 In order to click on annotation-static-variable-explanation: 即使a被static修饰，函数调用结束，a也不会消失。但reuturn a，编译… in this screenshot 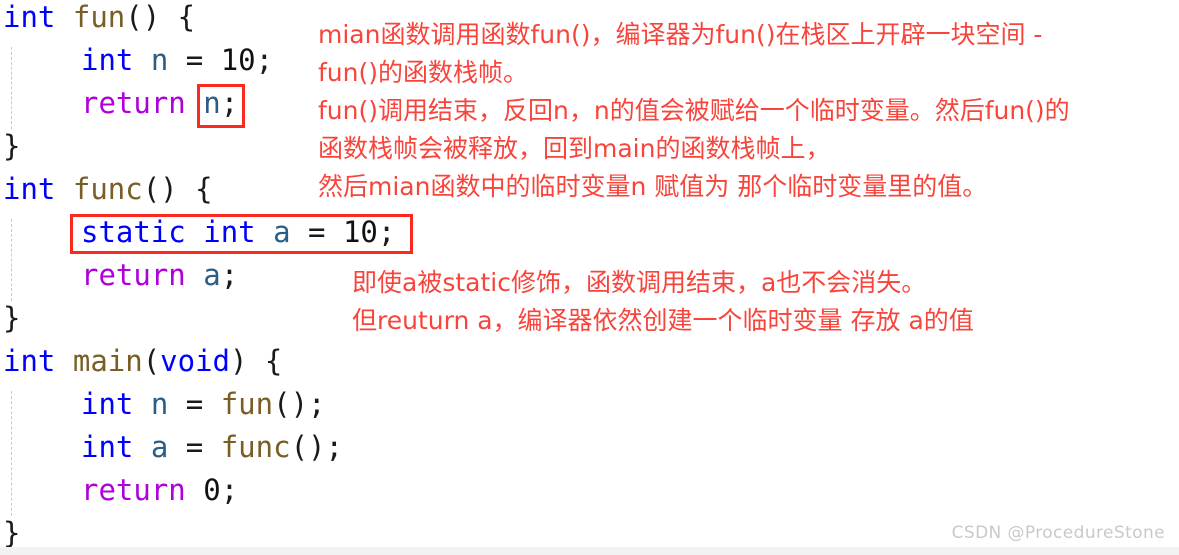, I will do `click(663, 302)`.